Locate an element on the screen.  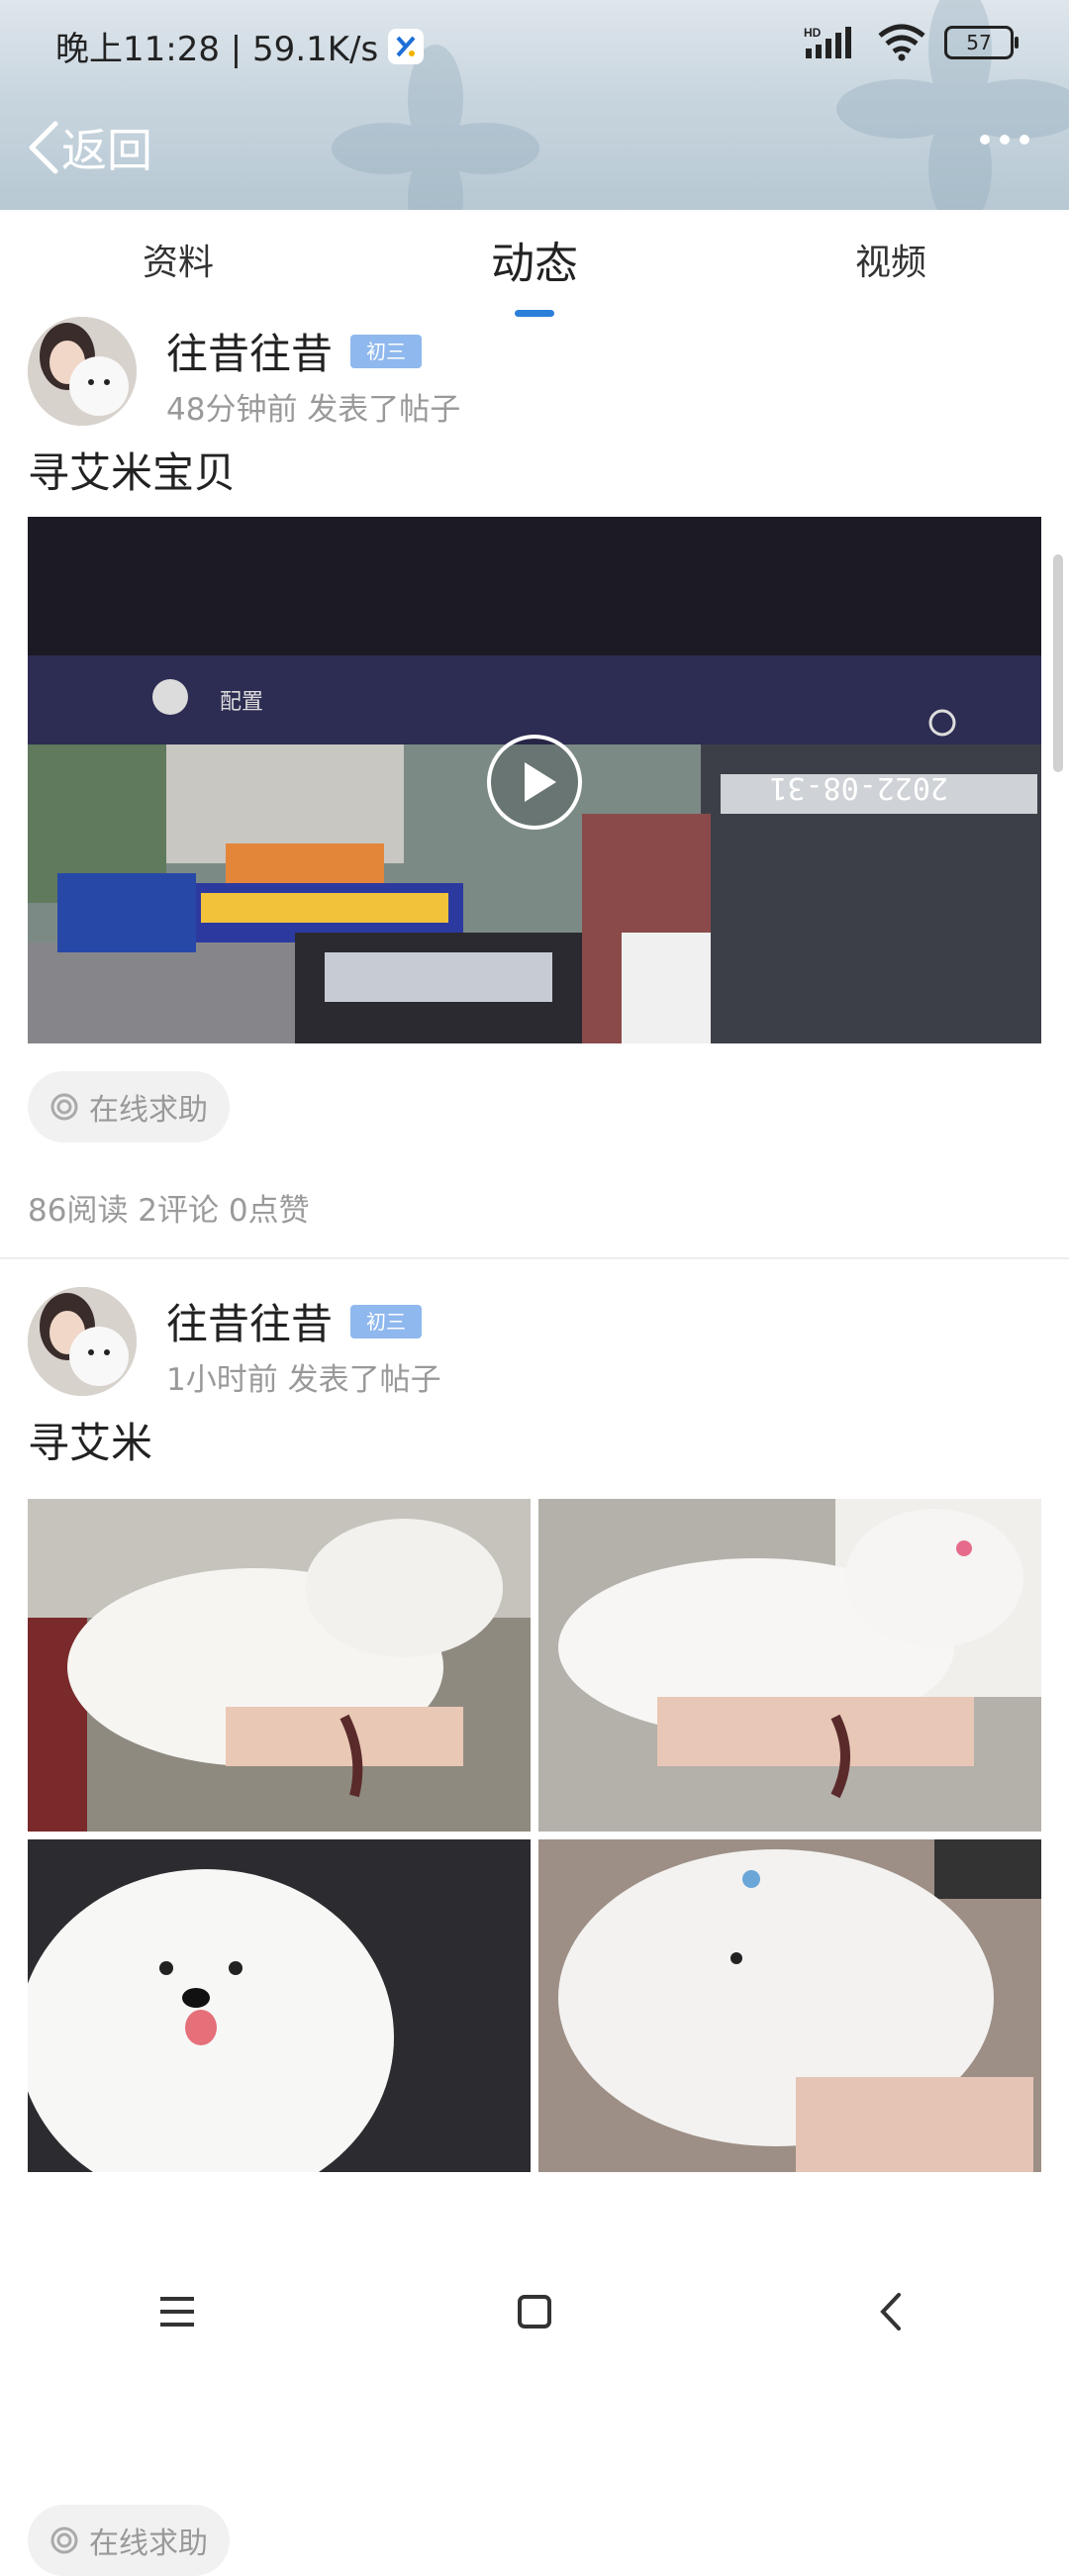
post-meta: 48分钟前 发表了帖子 is located at coordinates (313, 410).